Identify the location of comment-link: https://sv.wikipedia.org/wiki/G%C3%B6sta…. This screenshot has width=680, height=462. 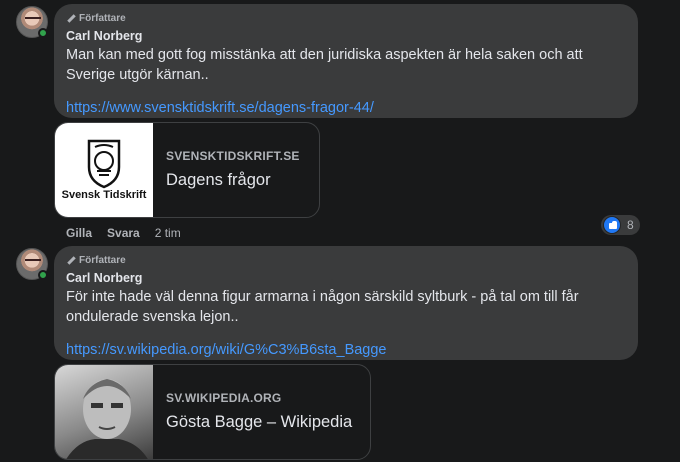
(346, 350).